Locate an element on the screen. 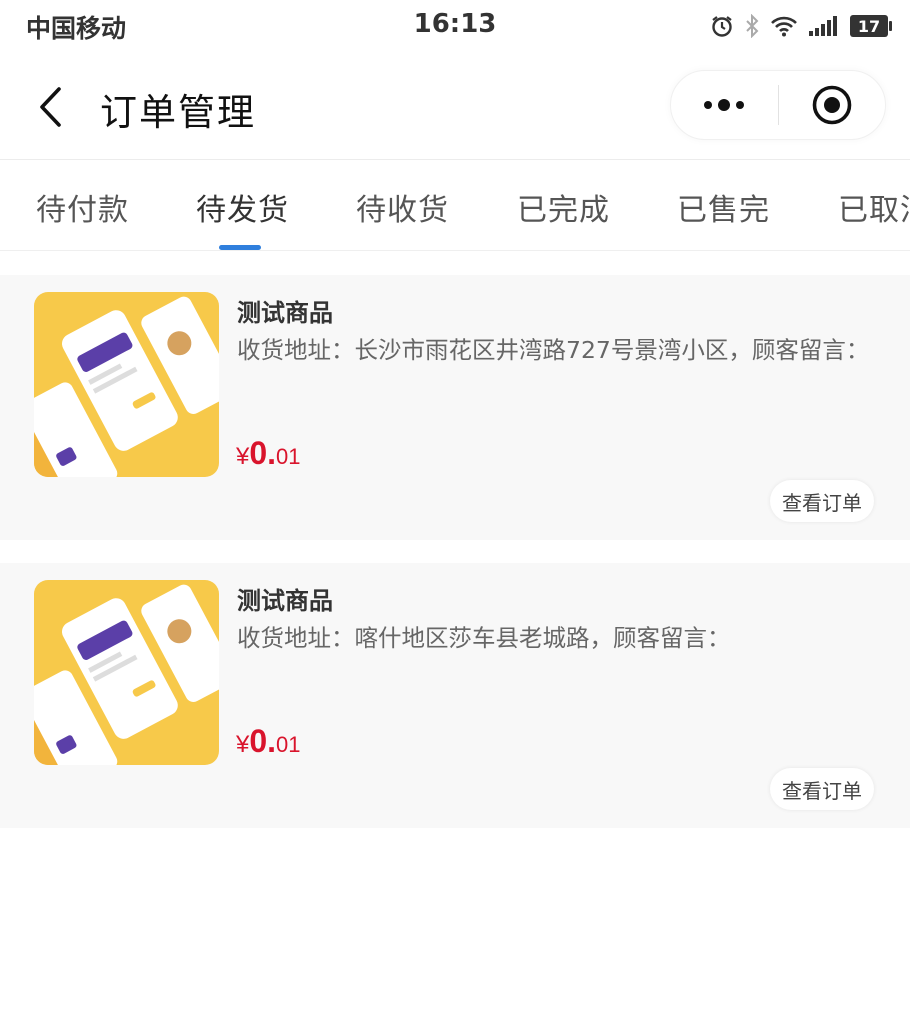 The width and height of the screenshot is (910, 1024). shipping-address: 收货地址：喀什地区莎车县老城路，顾客留言： is located at coordinates (484, 638).